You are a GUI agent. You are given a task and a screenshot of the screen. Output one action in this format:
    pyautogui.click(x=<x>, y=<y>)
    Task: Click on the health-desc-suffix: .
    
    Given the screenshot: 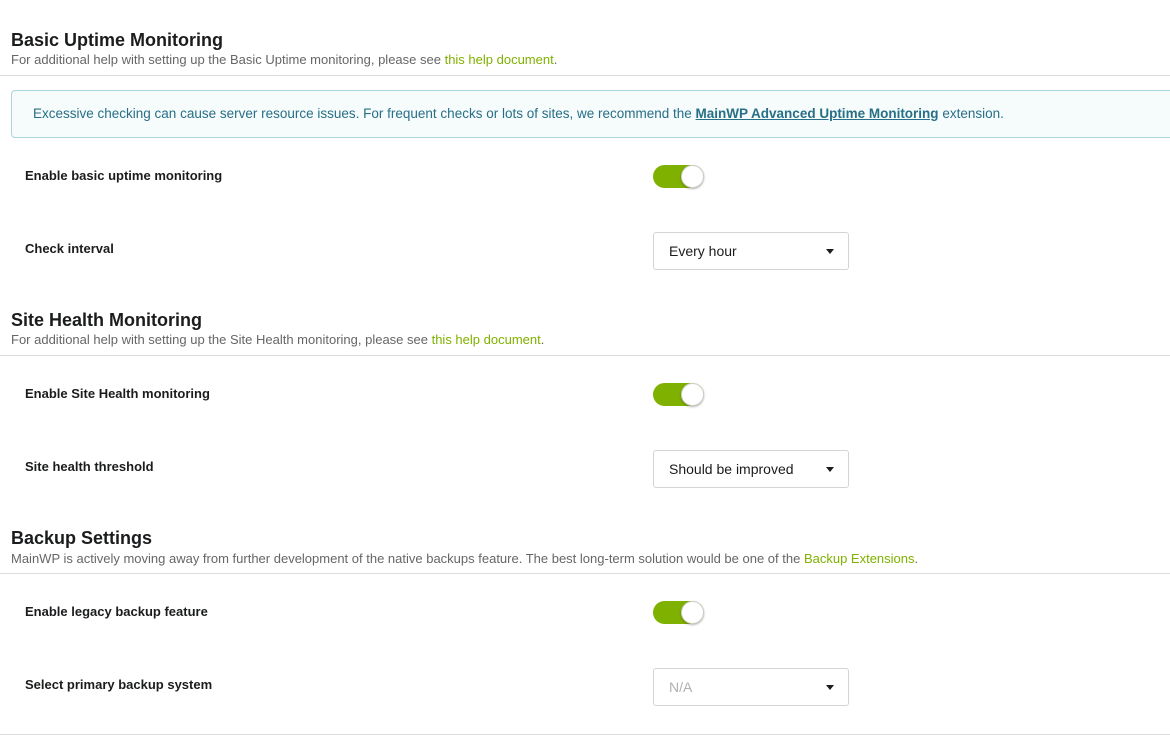 What is the action you would take?
    pyautogui.click(x=542, y=339)
    